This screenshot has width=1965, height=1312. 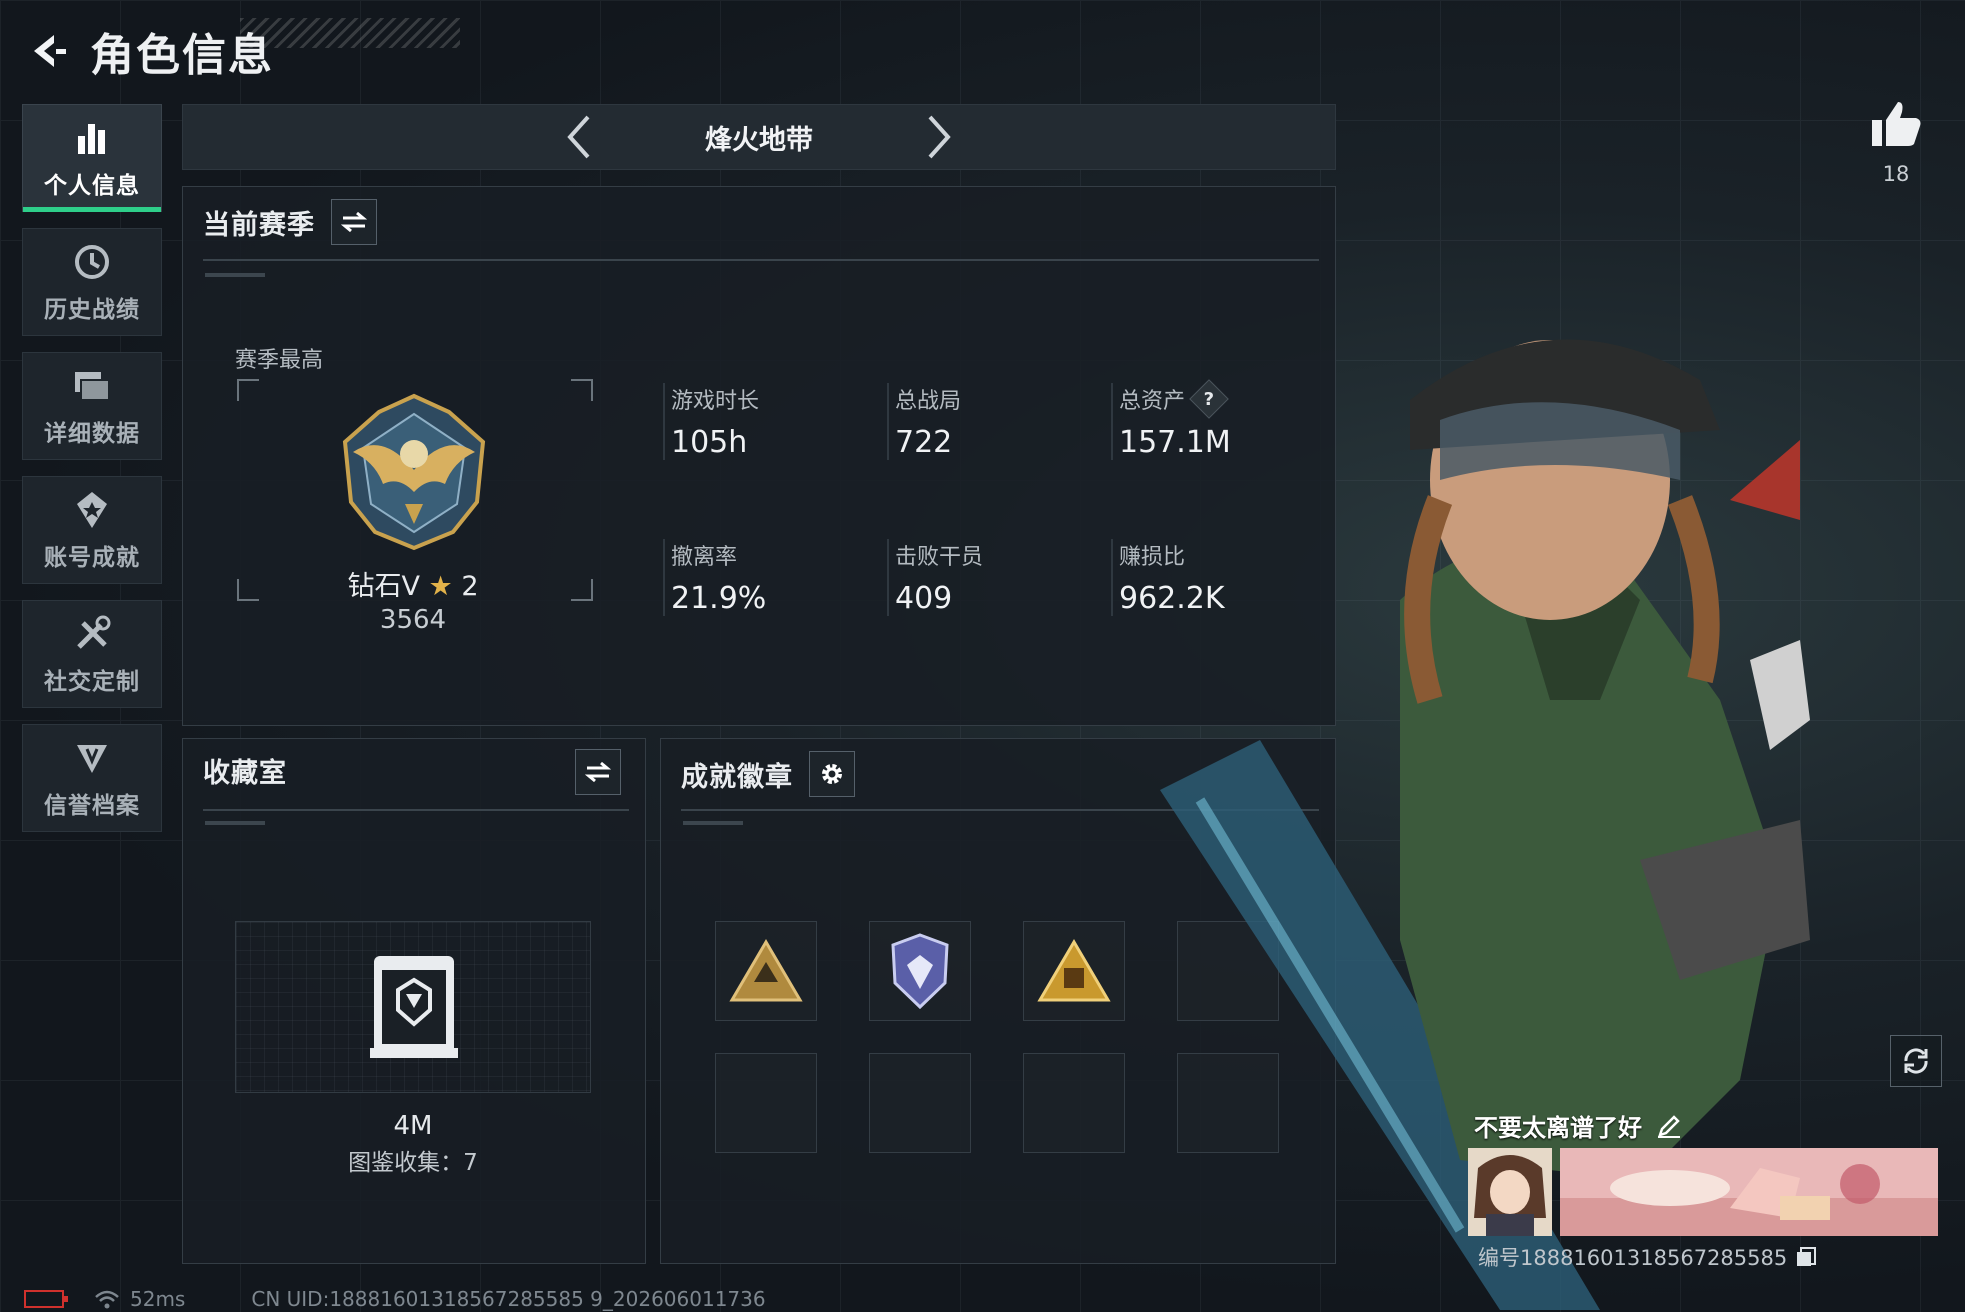 I want to click on sidebar-item-label: 详细数据, so click(x=92, y=434).